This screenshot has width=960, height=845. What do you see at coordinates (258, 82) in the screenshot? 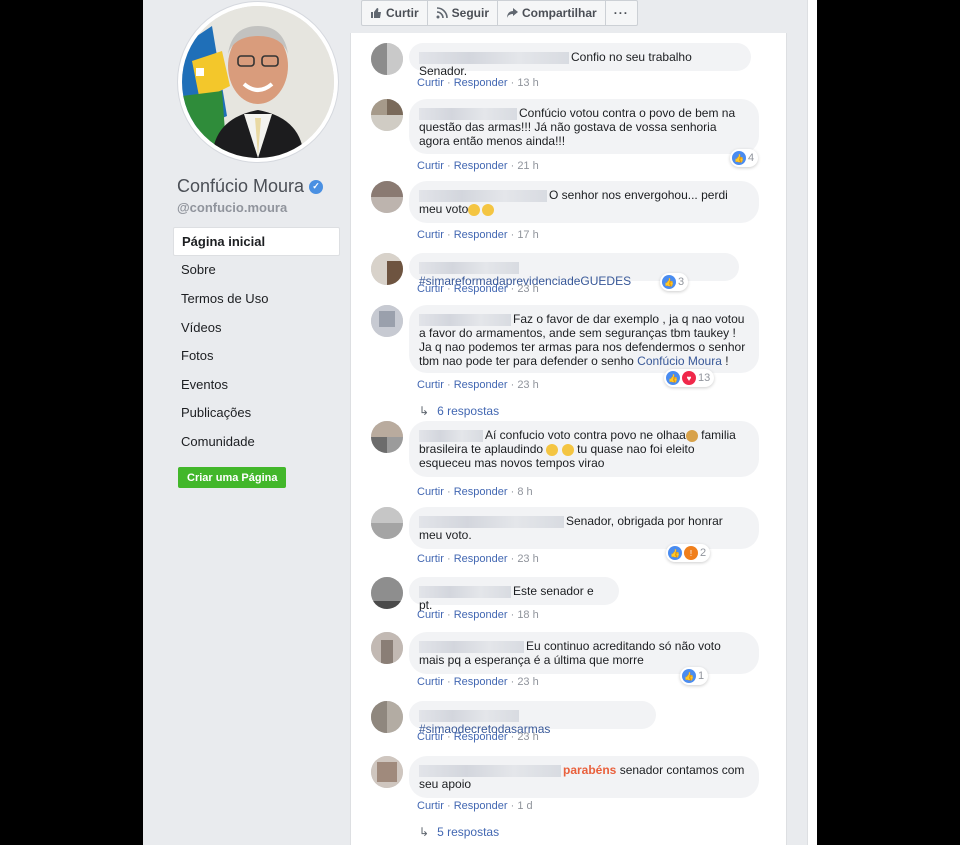
I see `profile-picture` at bounding box center [258, 82].